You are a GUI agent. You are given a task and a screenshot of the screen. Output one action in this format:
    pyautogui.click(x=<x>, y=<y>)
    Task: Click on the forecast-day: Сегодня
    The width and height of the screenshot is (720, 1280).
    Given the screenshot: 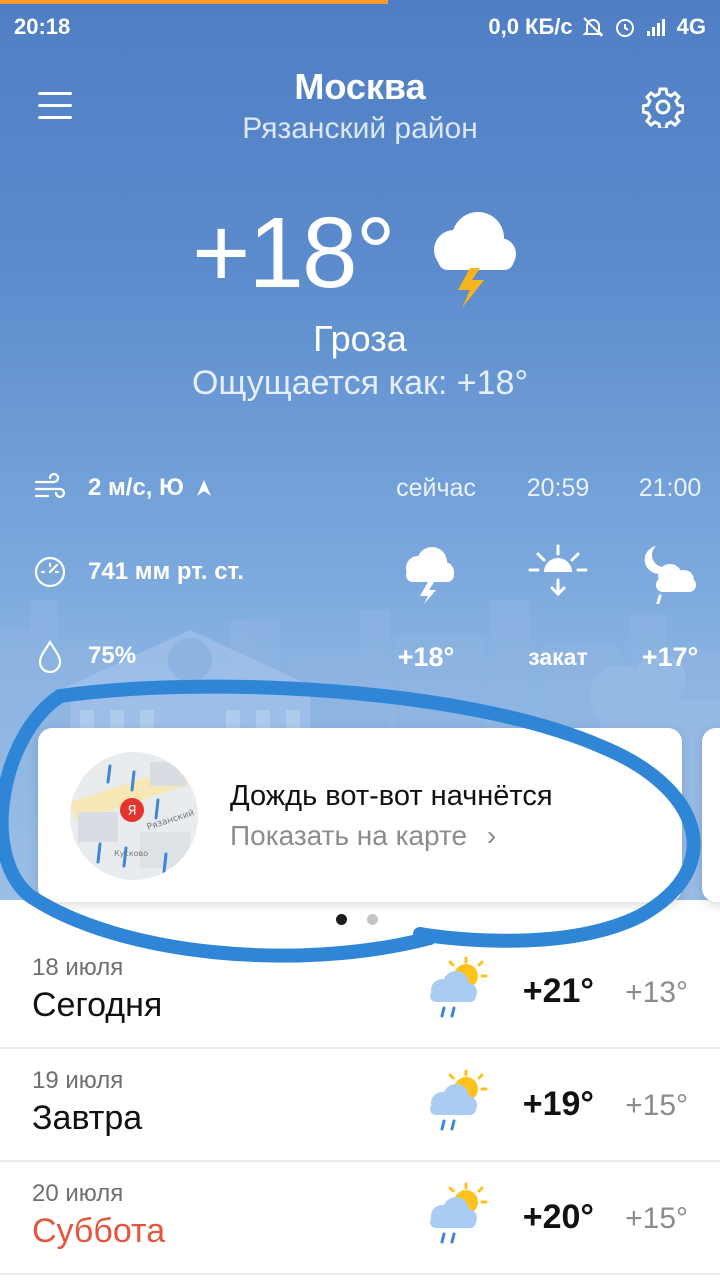 What is the action you would take?
    pyautogui.click(x=97, y=1005)
    